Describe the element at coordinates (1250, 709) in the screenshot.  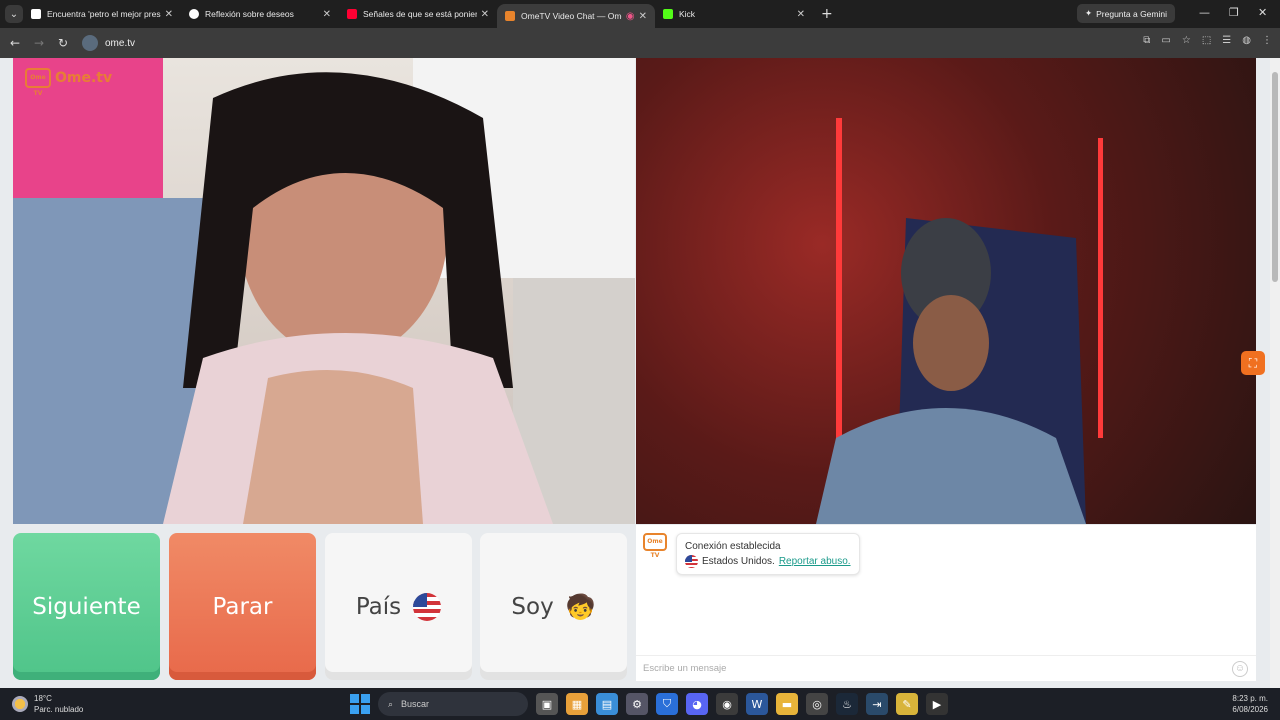
I see `clock-date: 6/08/2026` at that location.